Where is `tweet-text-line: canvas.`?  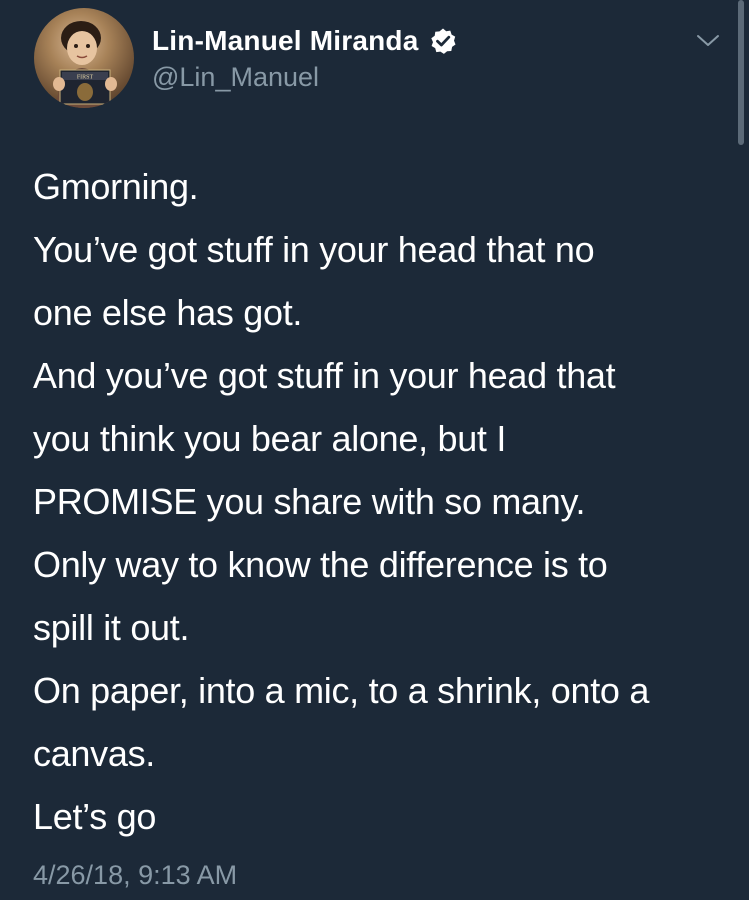 tweet-text-line: canvas. is located at coordinates (94, 753).